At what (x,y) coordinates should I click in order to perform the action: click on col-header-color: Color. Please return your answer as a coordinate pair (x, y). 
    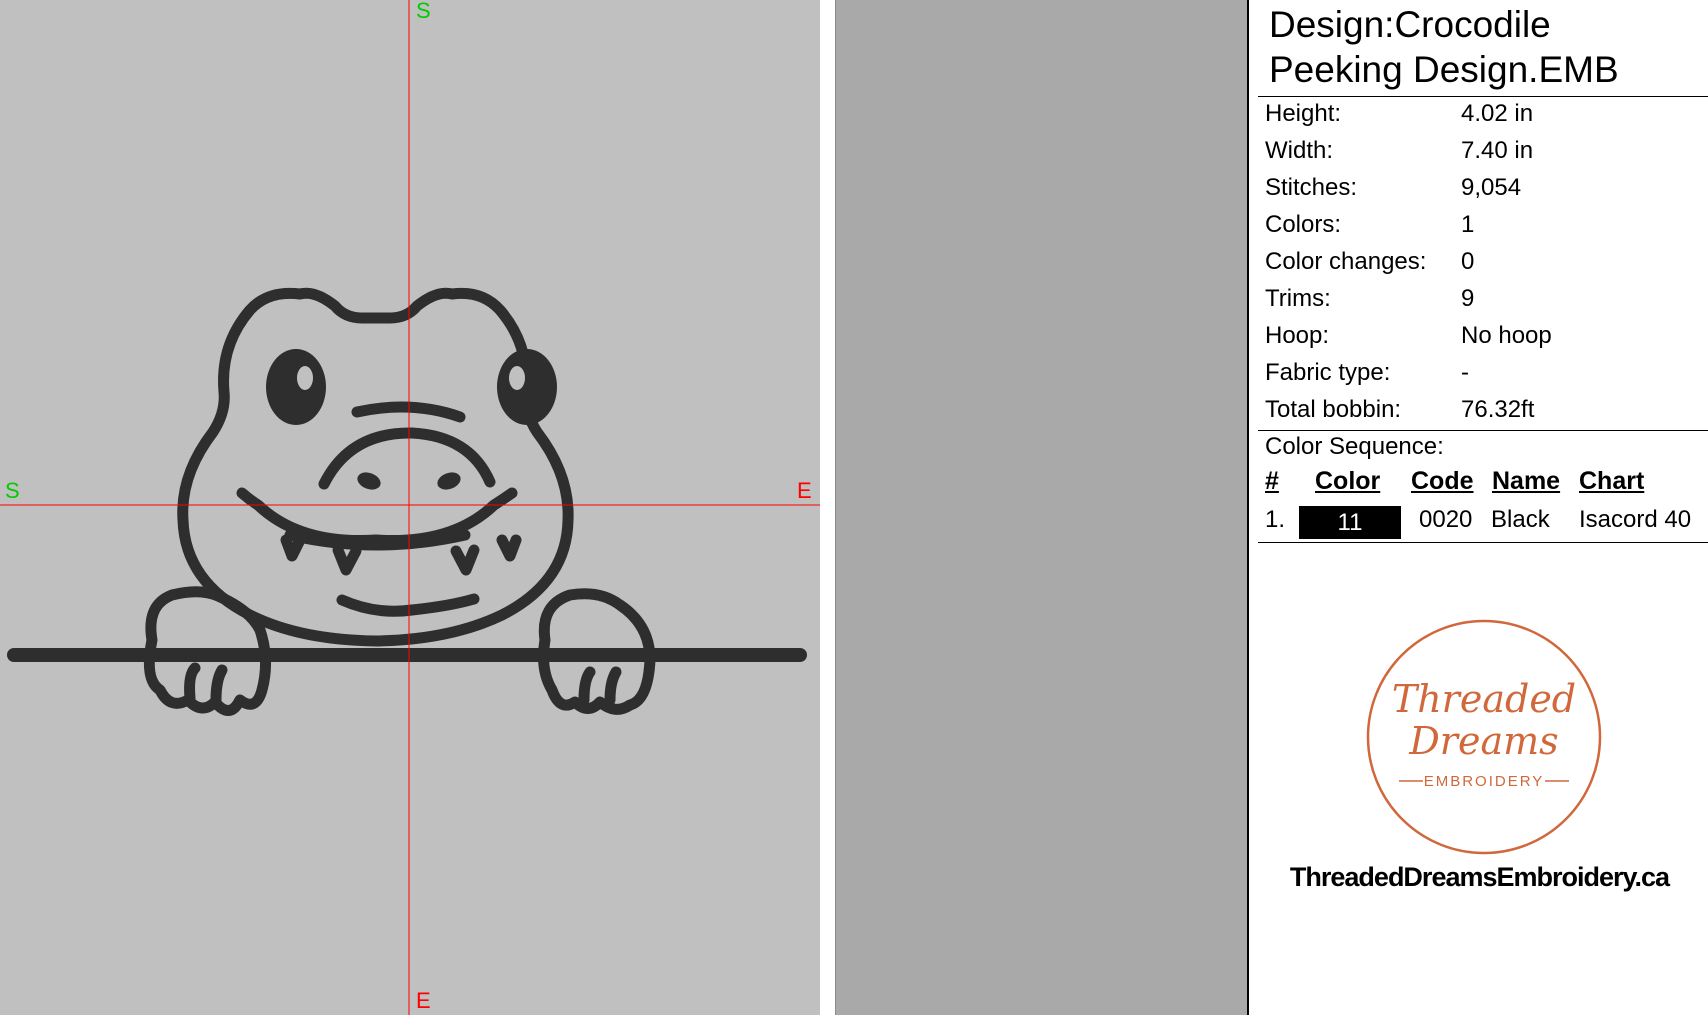
    Looking at the image, I should click on (1348, 481).